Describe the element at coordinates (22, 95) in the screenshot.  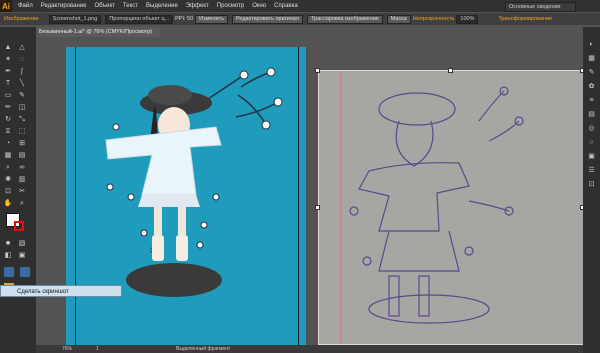
I see `brush-tool-icon: ✎` at that location.